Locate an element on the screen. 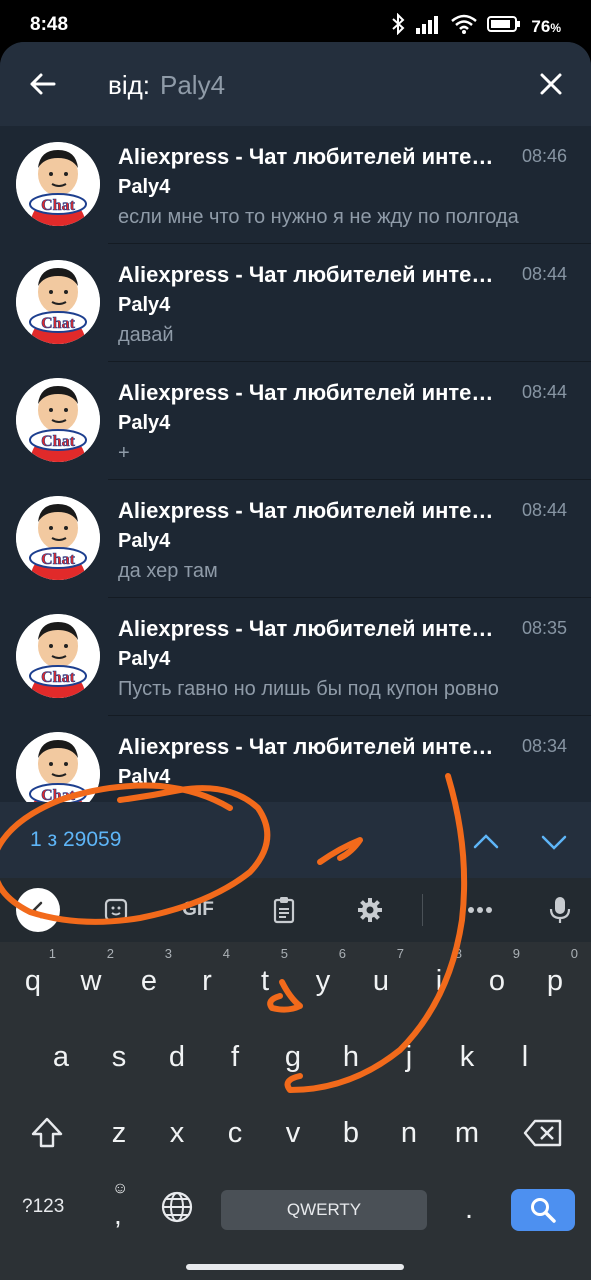 The height and width of the screenshot is (1280, 591). key-w: w2 is located at coordinates (91, 979).